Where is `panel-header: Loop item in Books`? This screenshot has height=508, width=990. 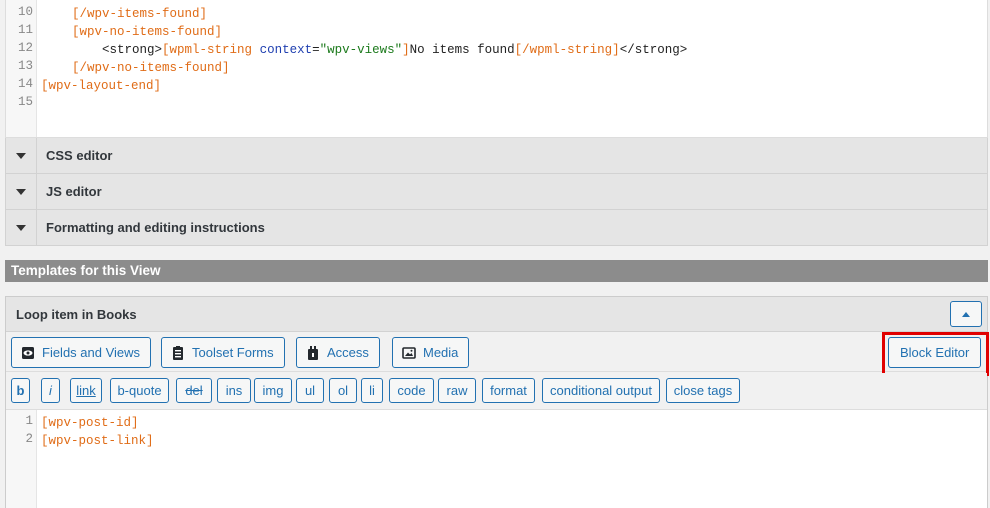
panel-header: Loop item in Books is located at coordinates (496, 314).